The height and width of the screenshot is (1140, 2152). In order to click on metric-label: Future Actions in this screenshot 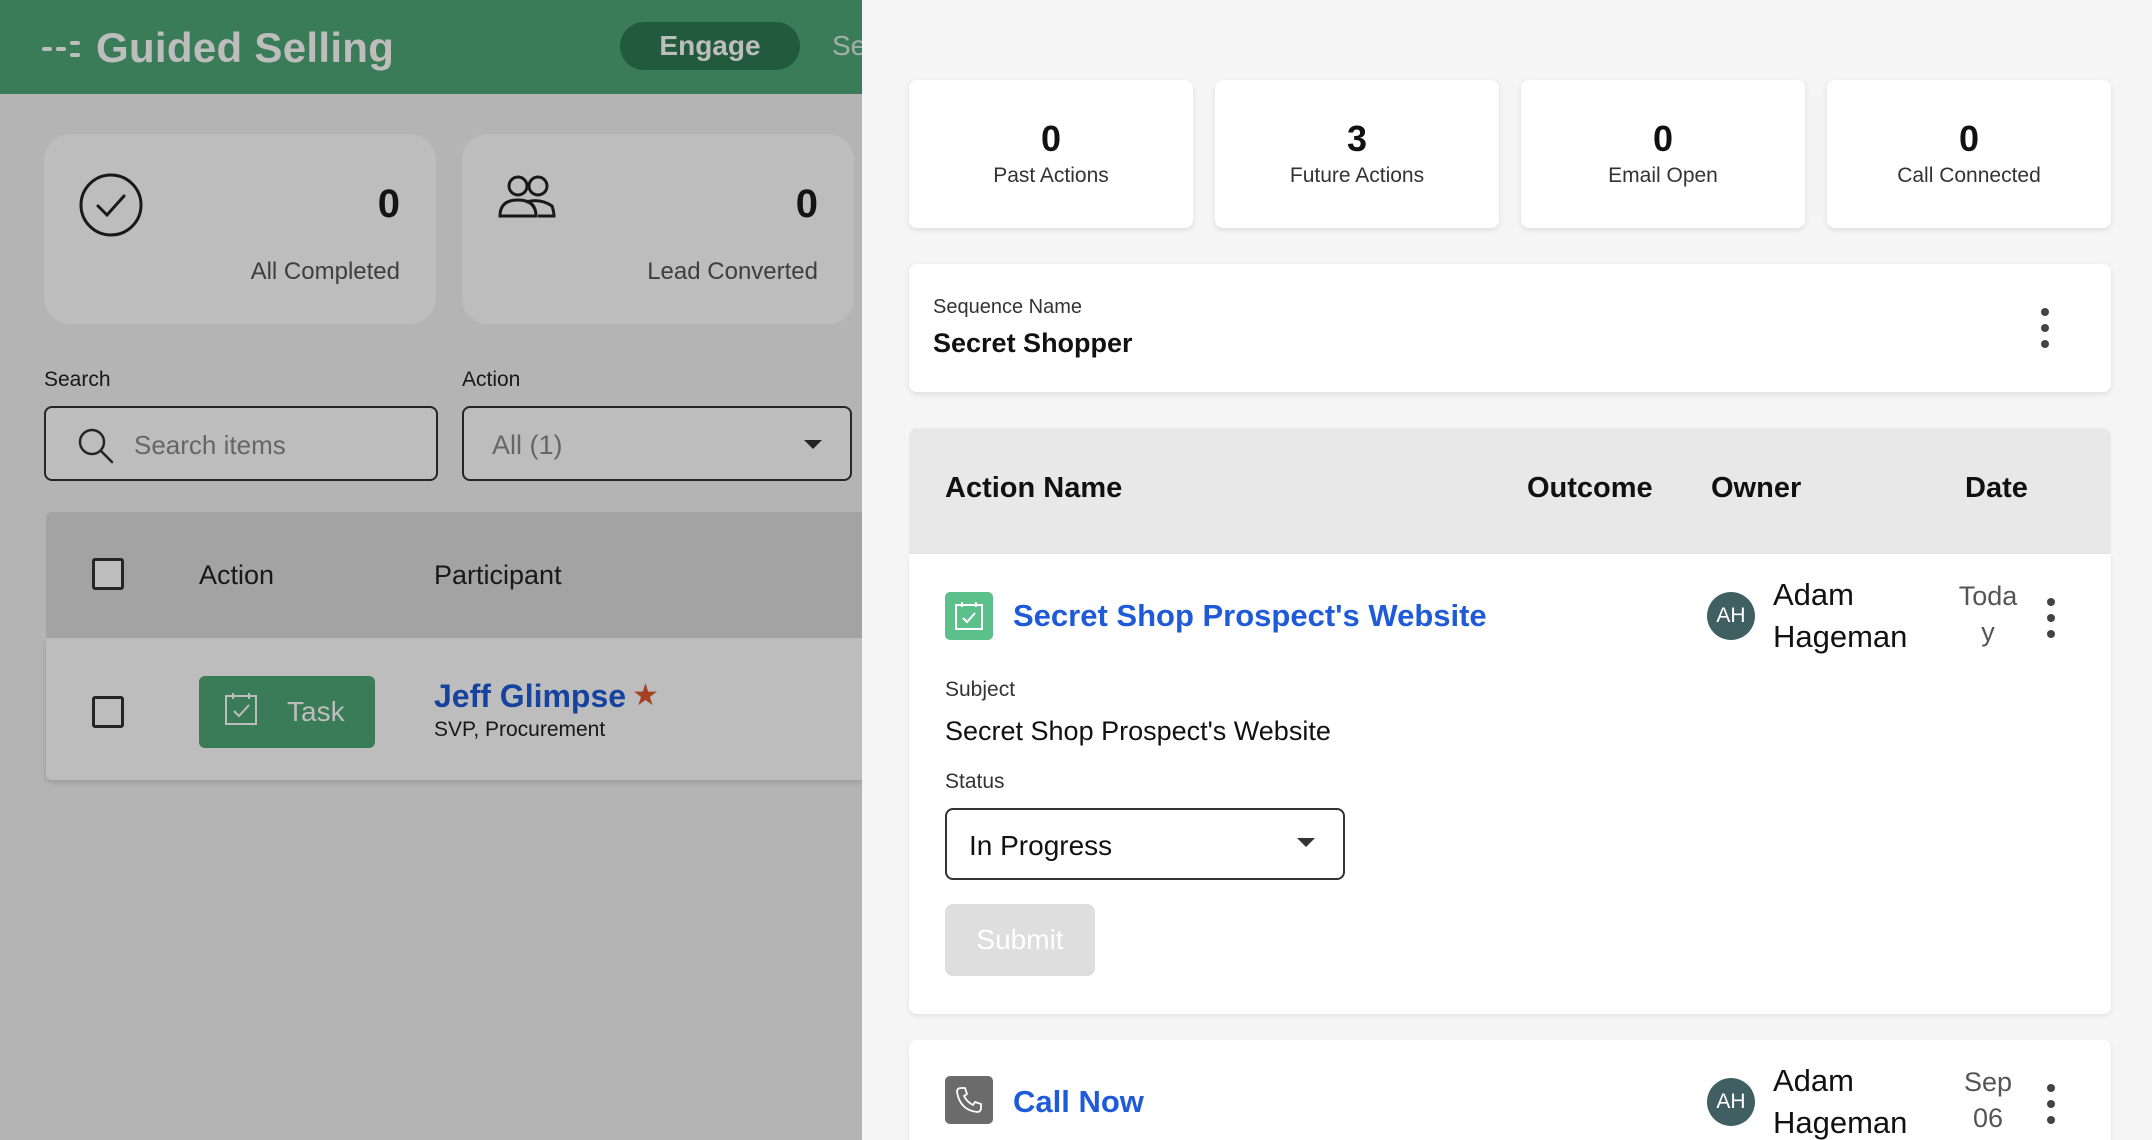, I will do `click(1357, 175)`.